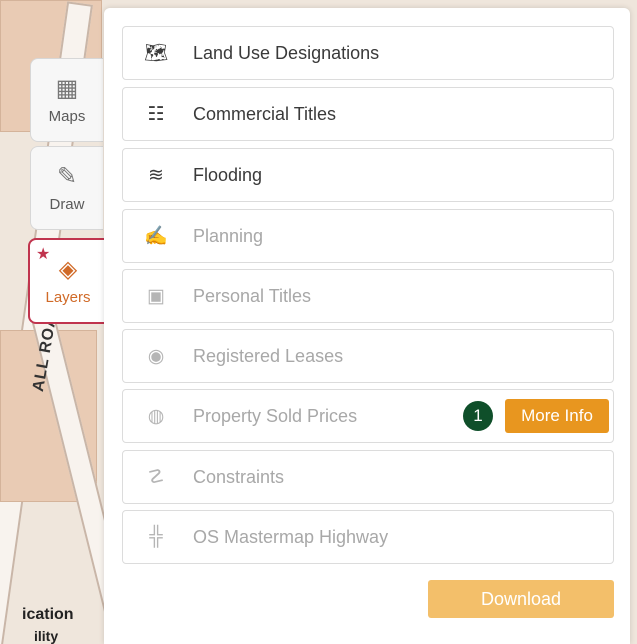  I want to click on map-icon: 🗺, so click(156, 53).